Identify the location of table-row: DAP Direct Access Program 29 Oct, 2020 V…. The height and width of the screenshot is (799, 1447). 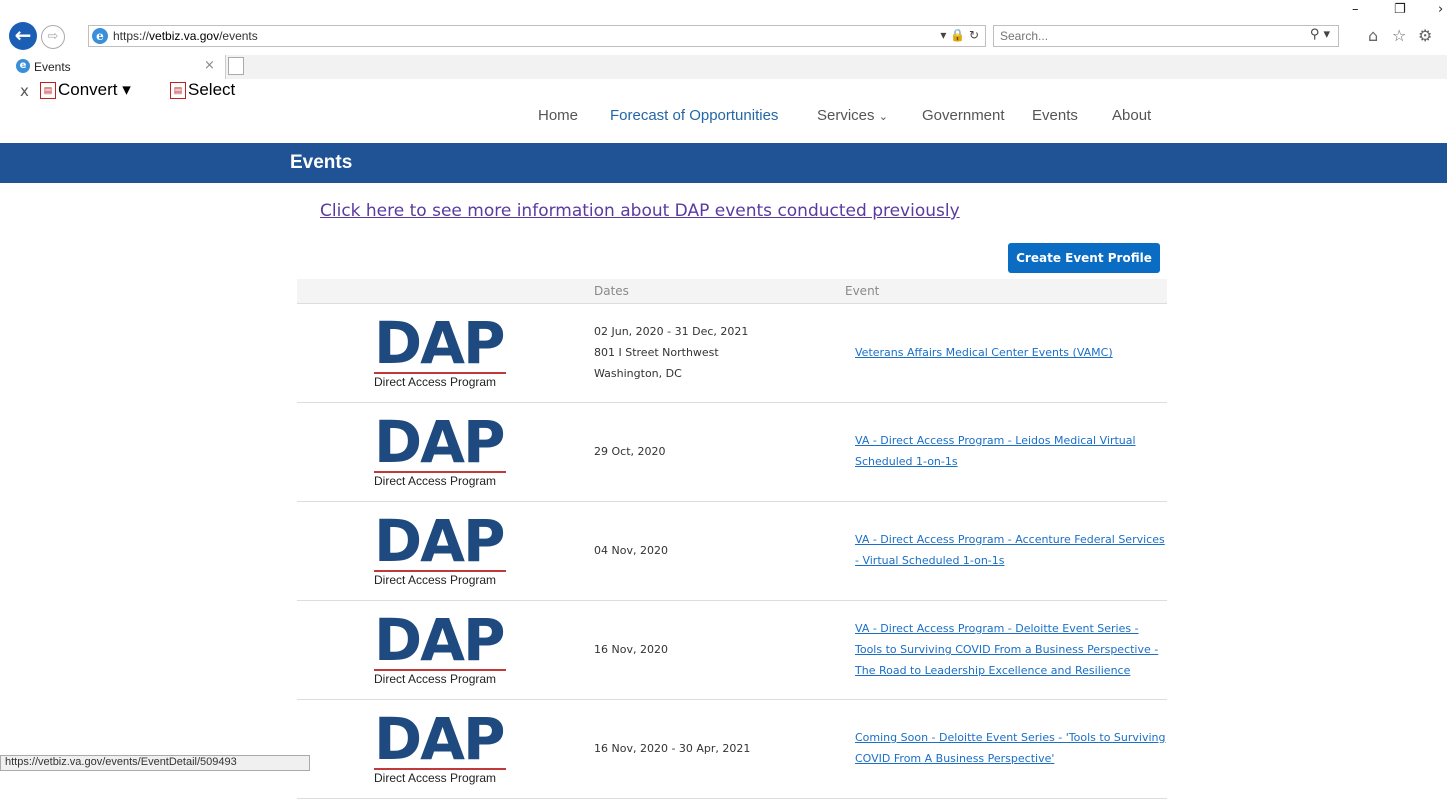
(732, 452).